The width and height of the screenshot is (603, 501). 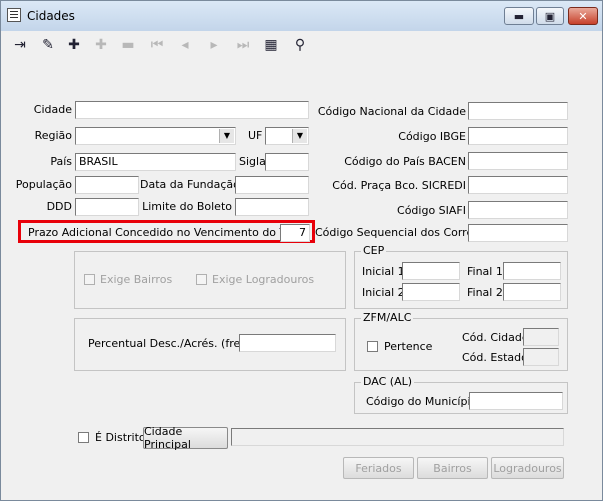 What do you see at coordinates (20, 45) in the screenshot?
I see `exit-icon: ⇥` at bounding box center [20, 45].